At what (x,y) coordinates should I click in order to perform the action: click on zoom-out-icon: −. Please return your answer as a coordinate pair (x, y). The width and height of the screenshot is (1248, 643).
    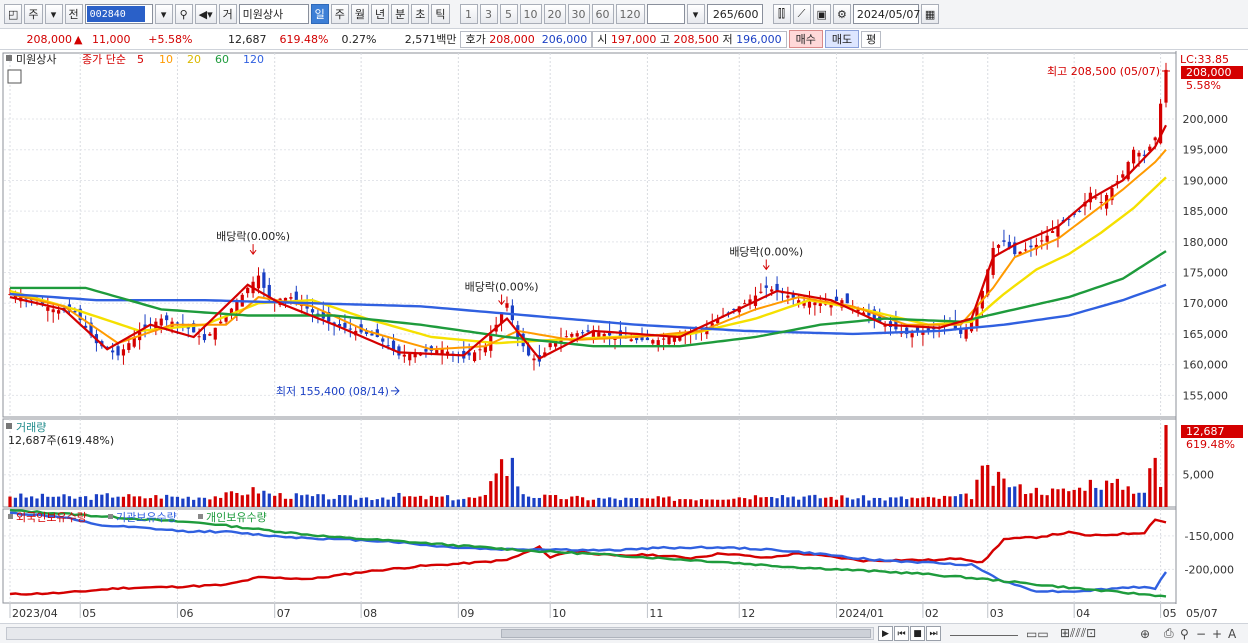
    Looking at the image, I should click on (1201, 633).